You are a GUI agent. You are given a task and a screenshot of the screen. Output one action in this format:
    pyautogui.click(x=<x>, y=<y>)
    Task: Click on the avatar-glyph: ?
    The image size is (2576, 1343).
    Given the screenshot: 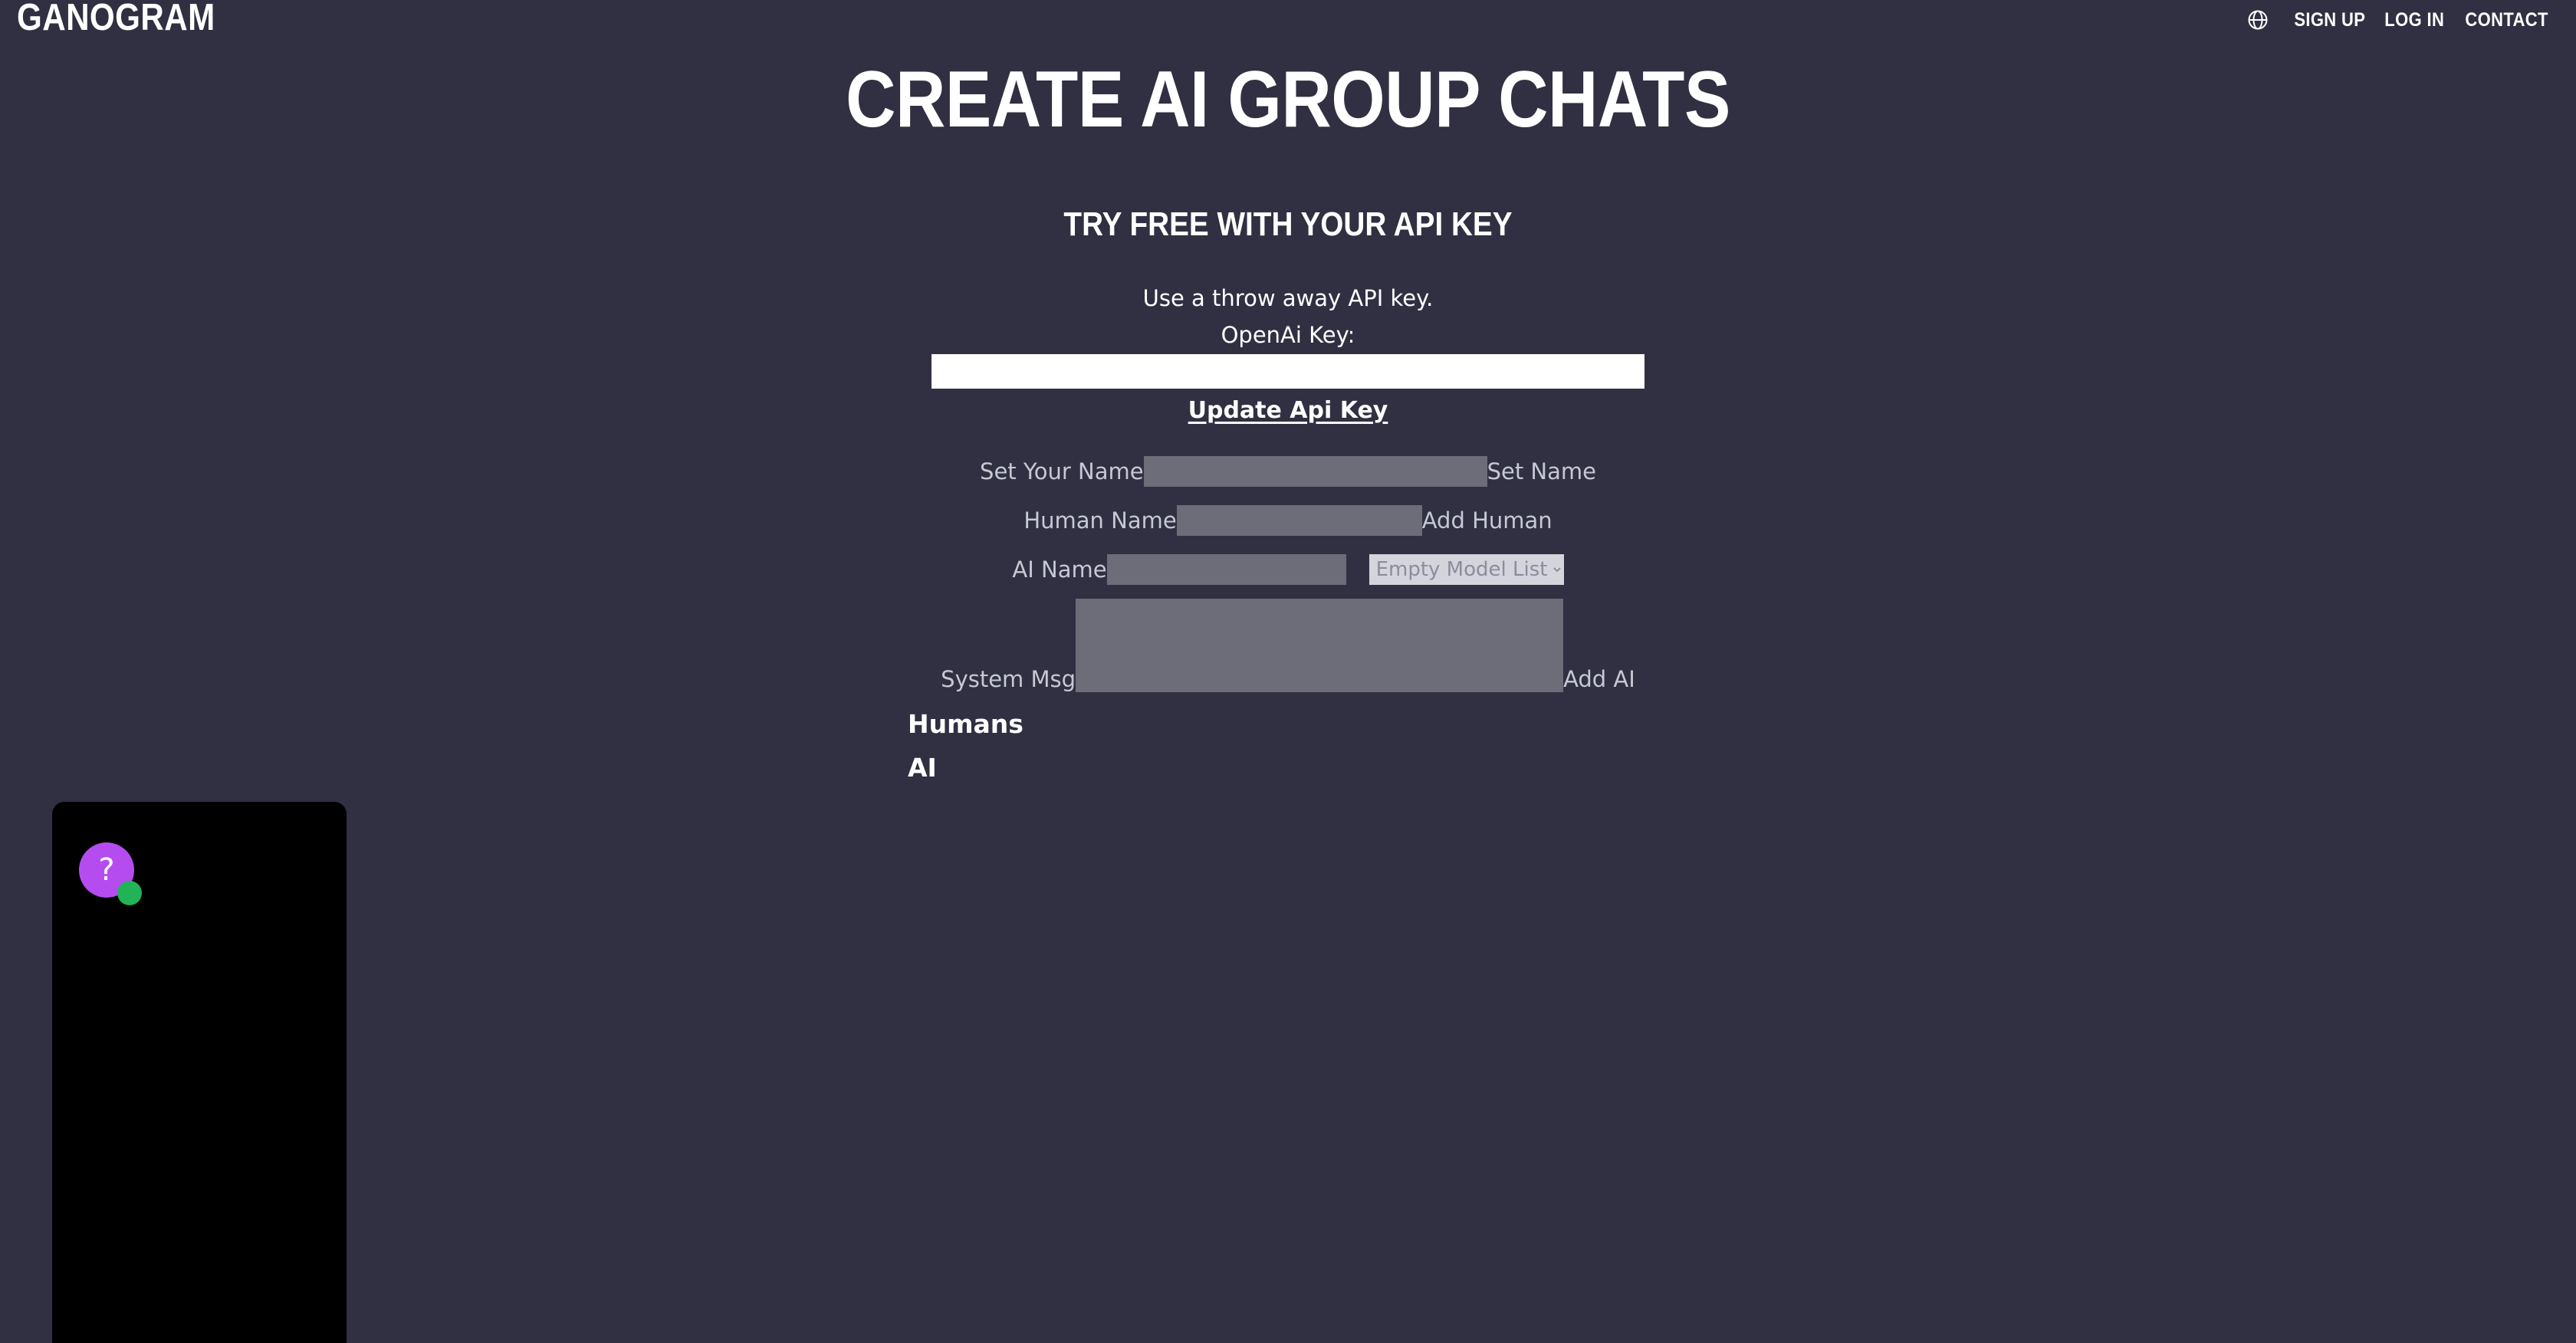 What is the action you would take?
    pyautogui.click(x=107, y=870)
    